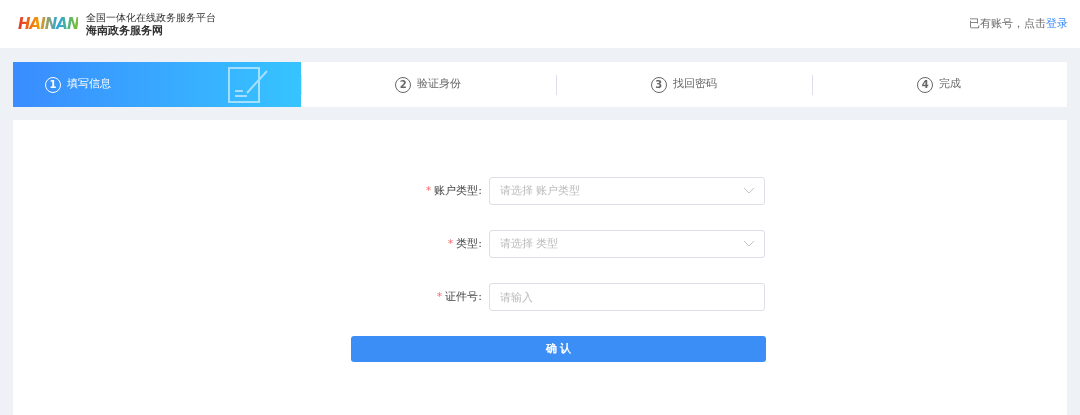 This screenshot has height=415, width=1080. Describe the element at coordinates (627, 297) in the screenshot. I see `input-field: 请输入` at that location.